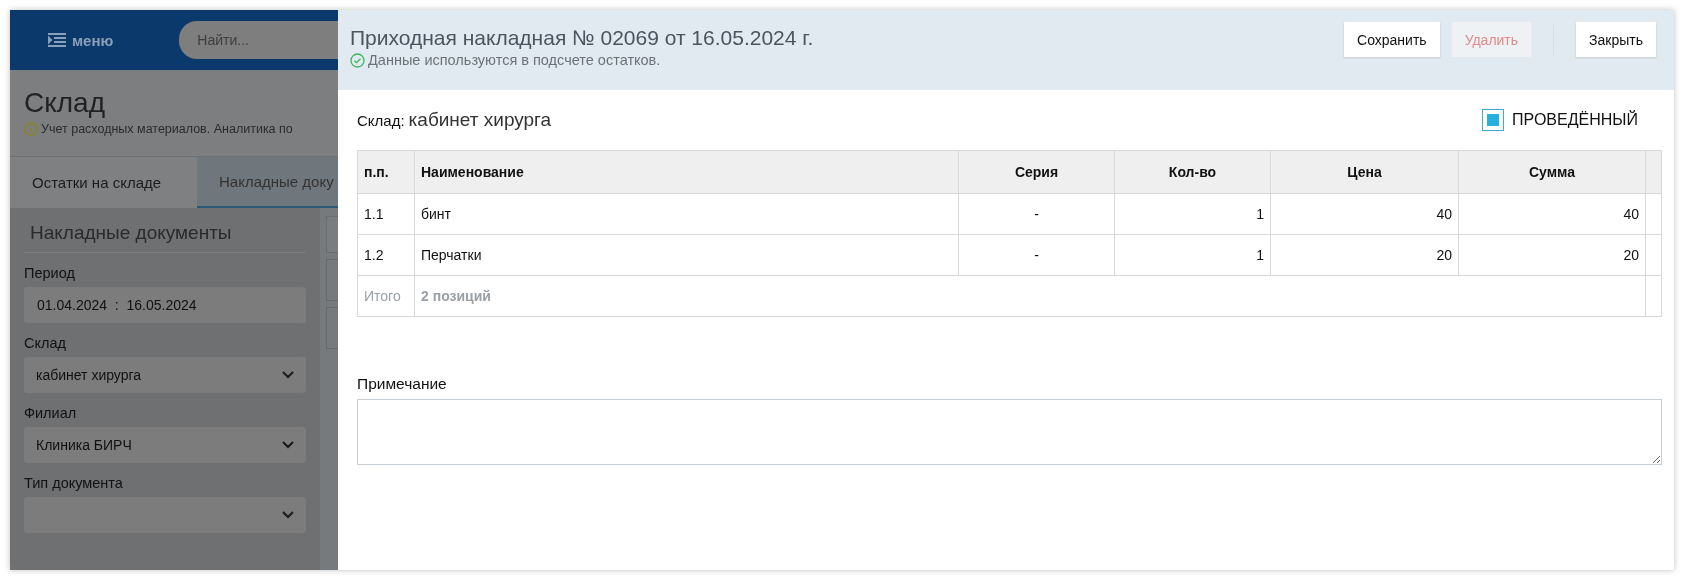 The width and height of the screenshot is (1684, 580). Describe the element at coordinates (480, 119) in the screenshot. I see `warehouse-value: кабинет хирурга` at that location.